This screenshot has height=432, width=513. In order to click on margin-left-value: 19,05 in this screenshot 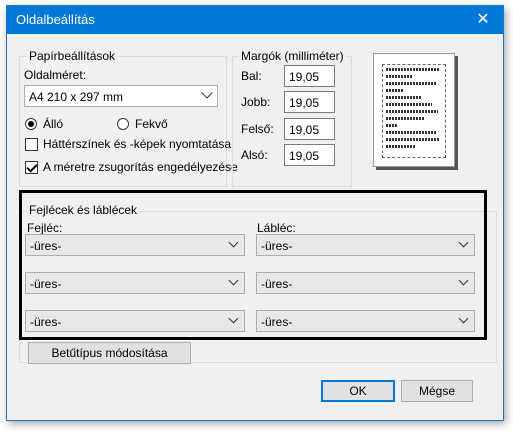, I will do `click(304, 77)`.